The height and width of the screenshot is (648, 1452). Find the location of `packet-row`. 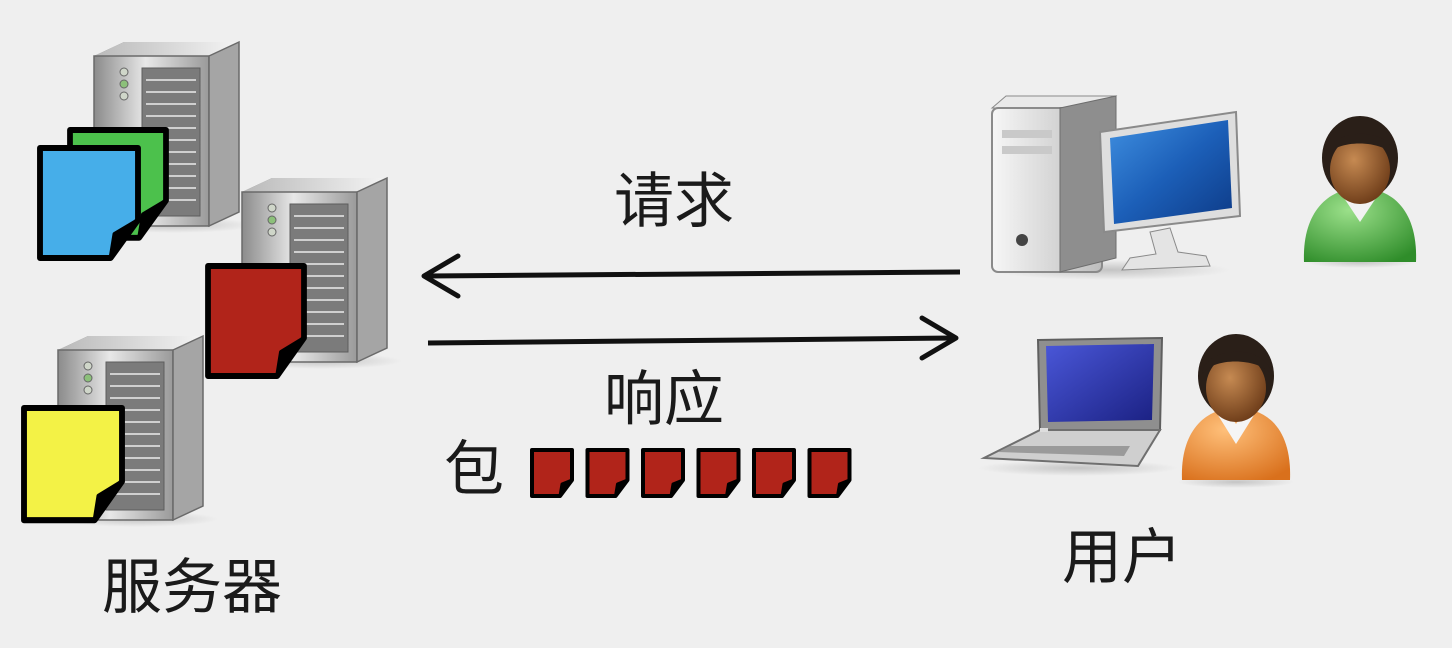

packet-row is located at coordinates (691, 473).